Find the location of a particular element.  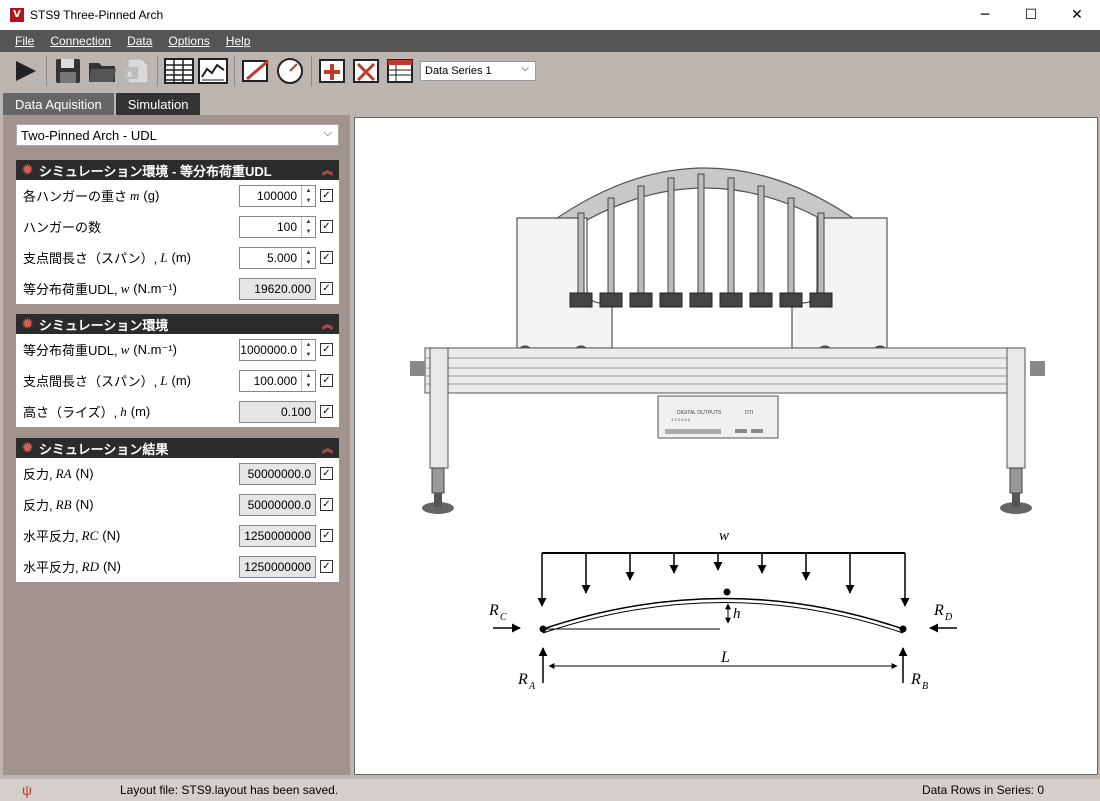

parameter-label: 水平反力, is located at coordinates (51, 536).